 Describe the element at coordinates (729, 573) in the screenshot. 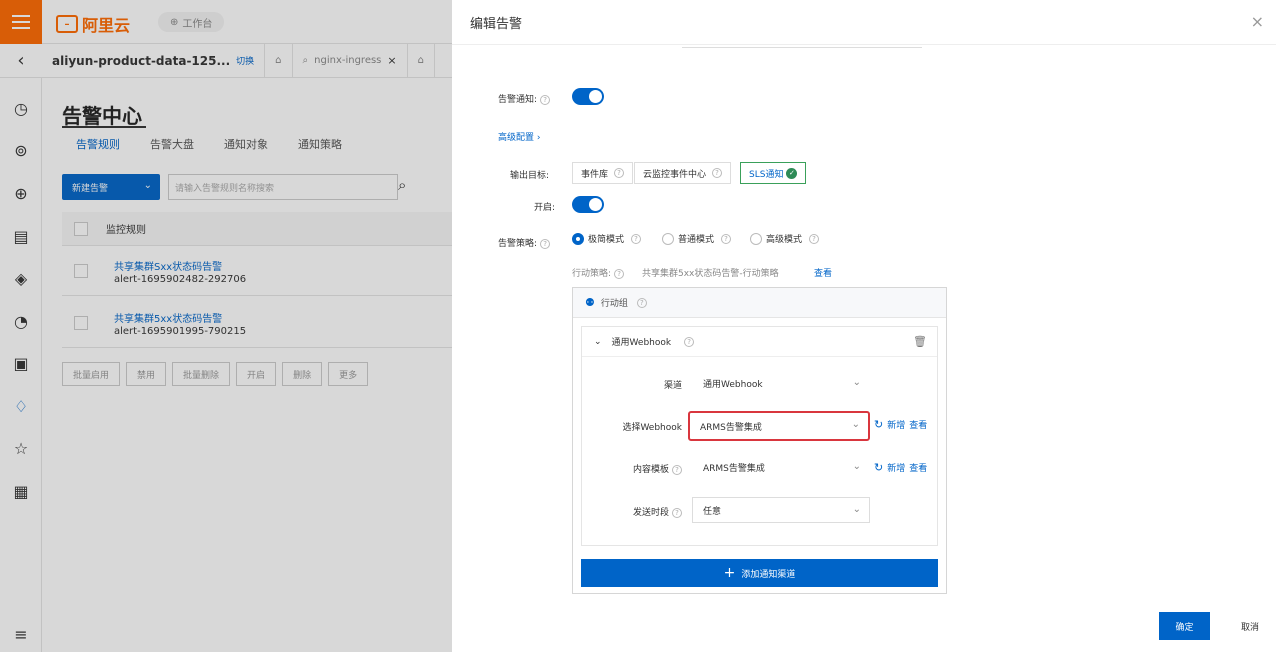

I see `plus-icon: +` at that location.